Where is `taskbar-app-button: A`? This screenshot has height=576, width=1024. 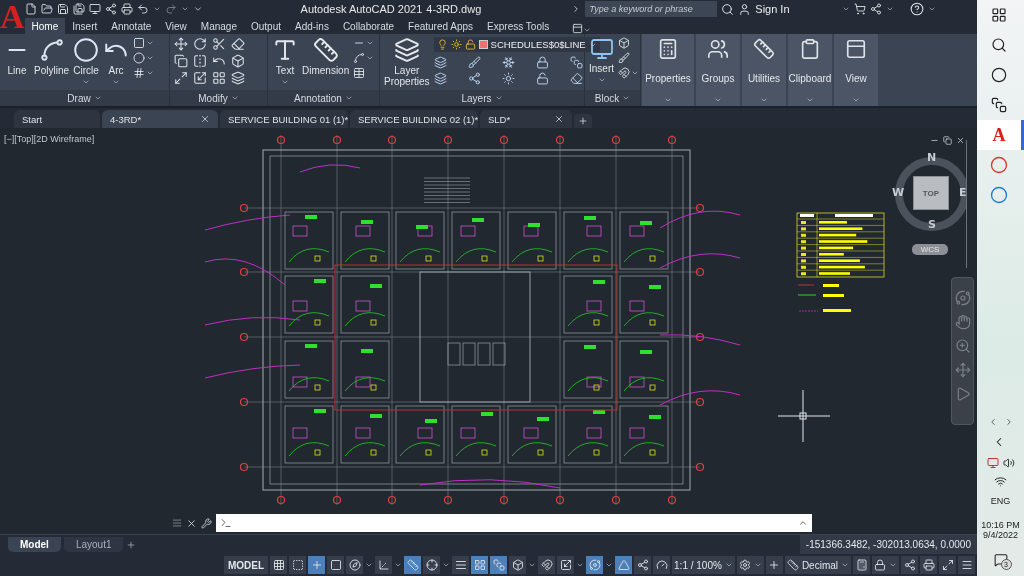 taskbar-app-button: A is located at coordinates (1000, 135).